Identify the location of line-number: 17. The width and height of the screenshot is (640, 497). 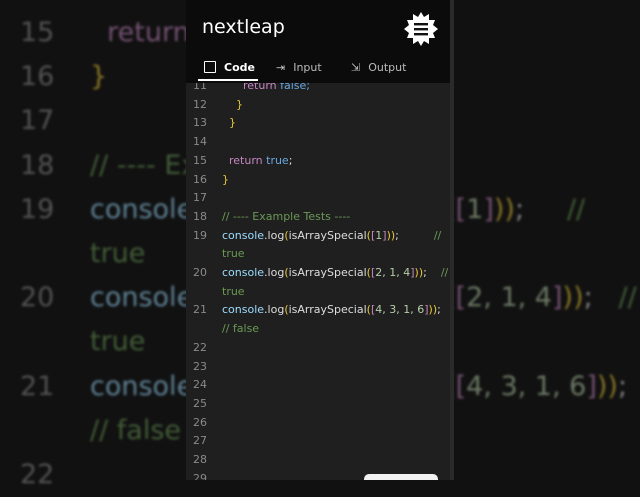
(37, 121).